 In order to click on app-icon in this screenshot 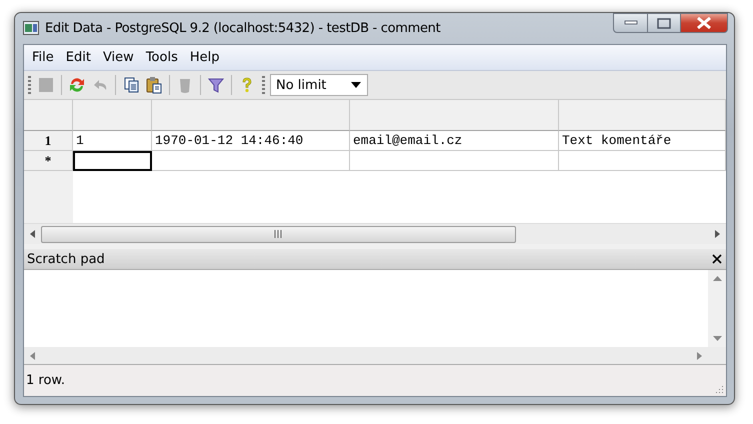, I will do `click(31, 28)`.